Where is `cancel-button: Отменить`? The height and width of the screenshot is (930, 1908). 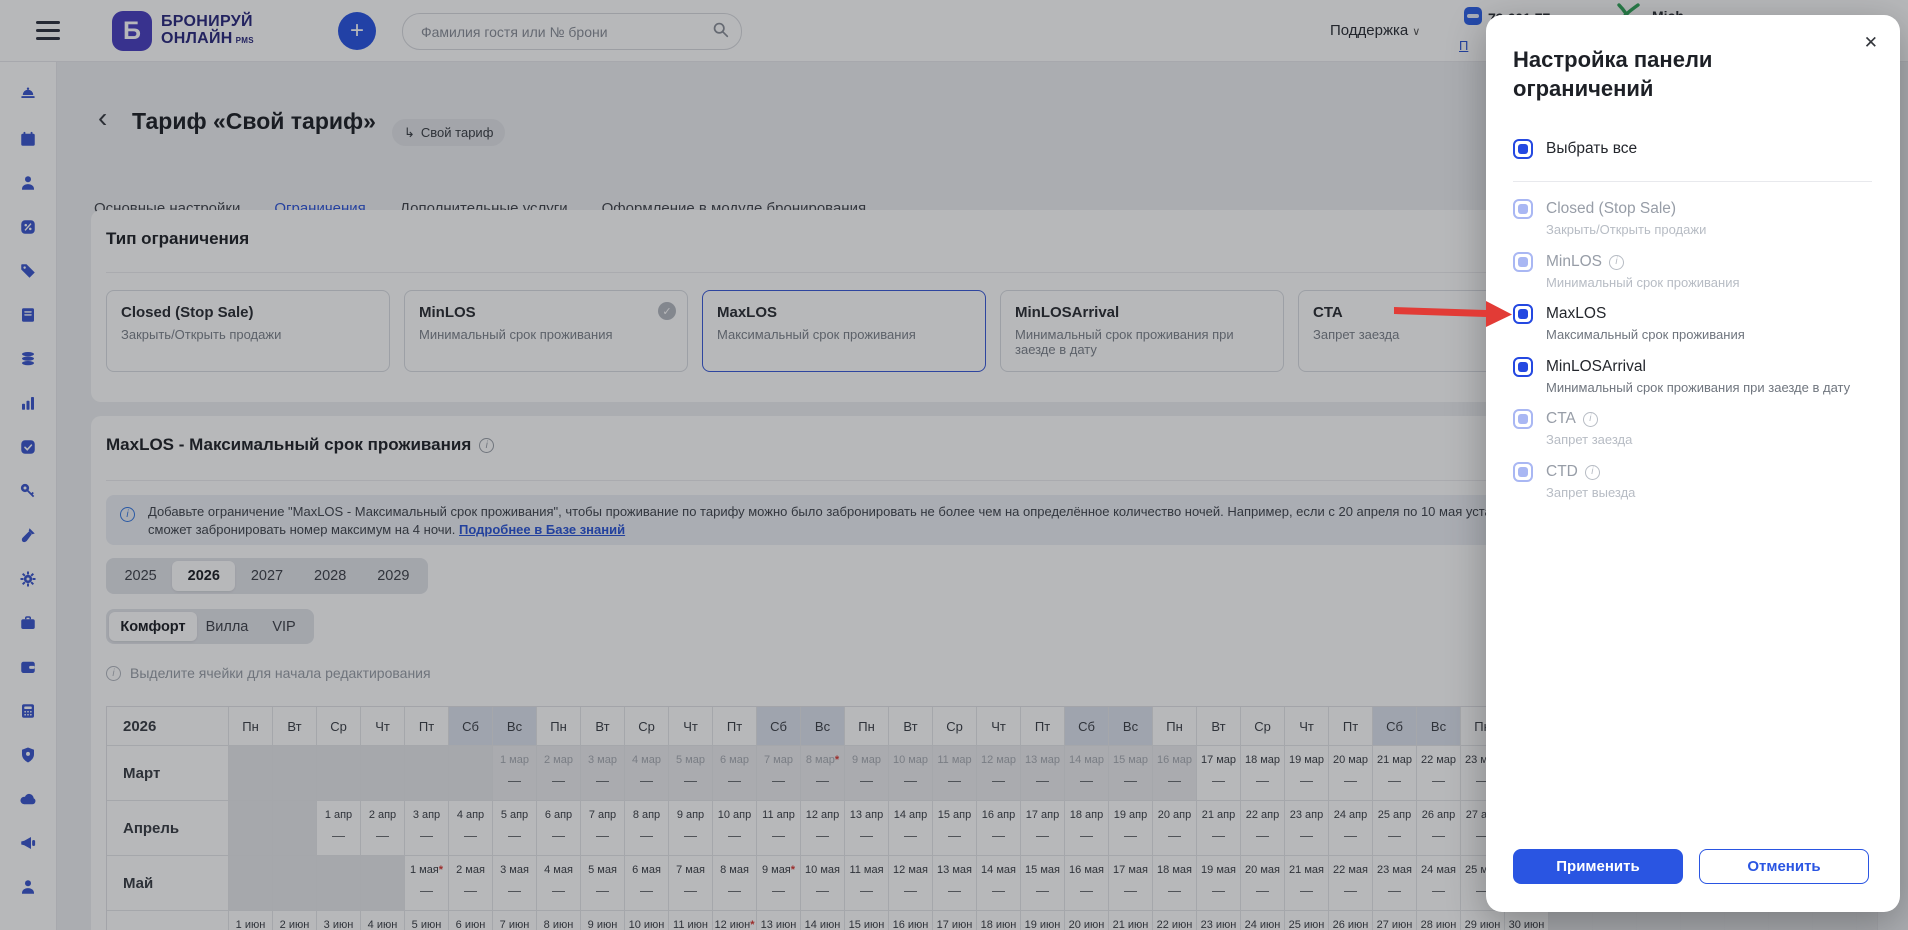 cancel-button: Отменить is located at coordinates (1784, 866).